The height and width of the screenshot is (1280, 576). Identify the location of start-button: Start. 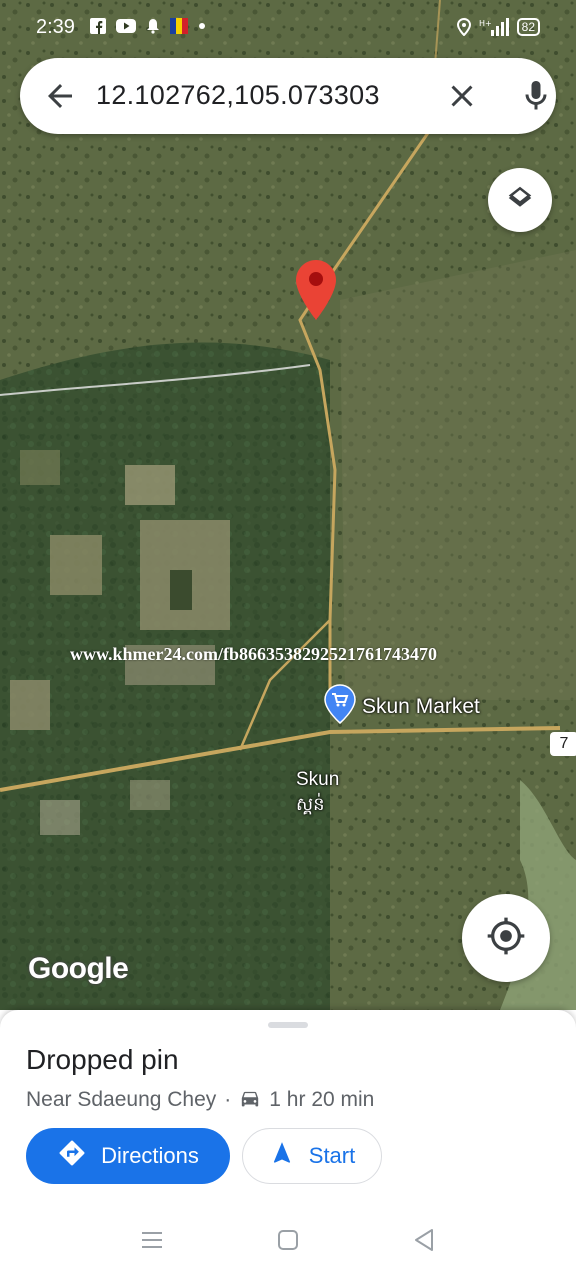
(312, 1156).